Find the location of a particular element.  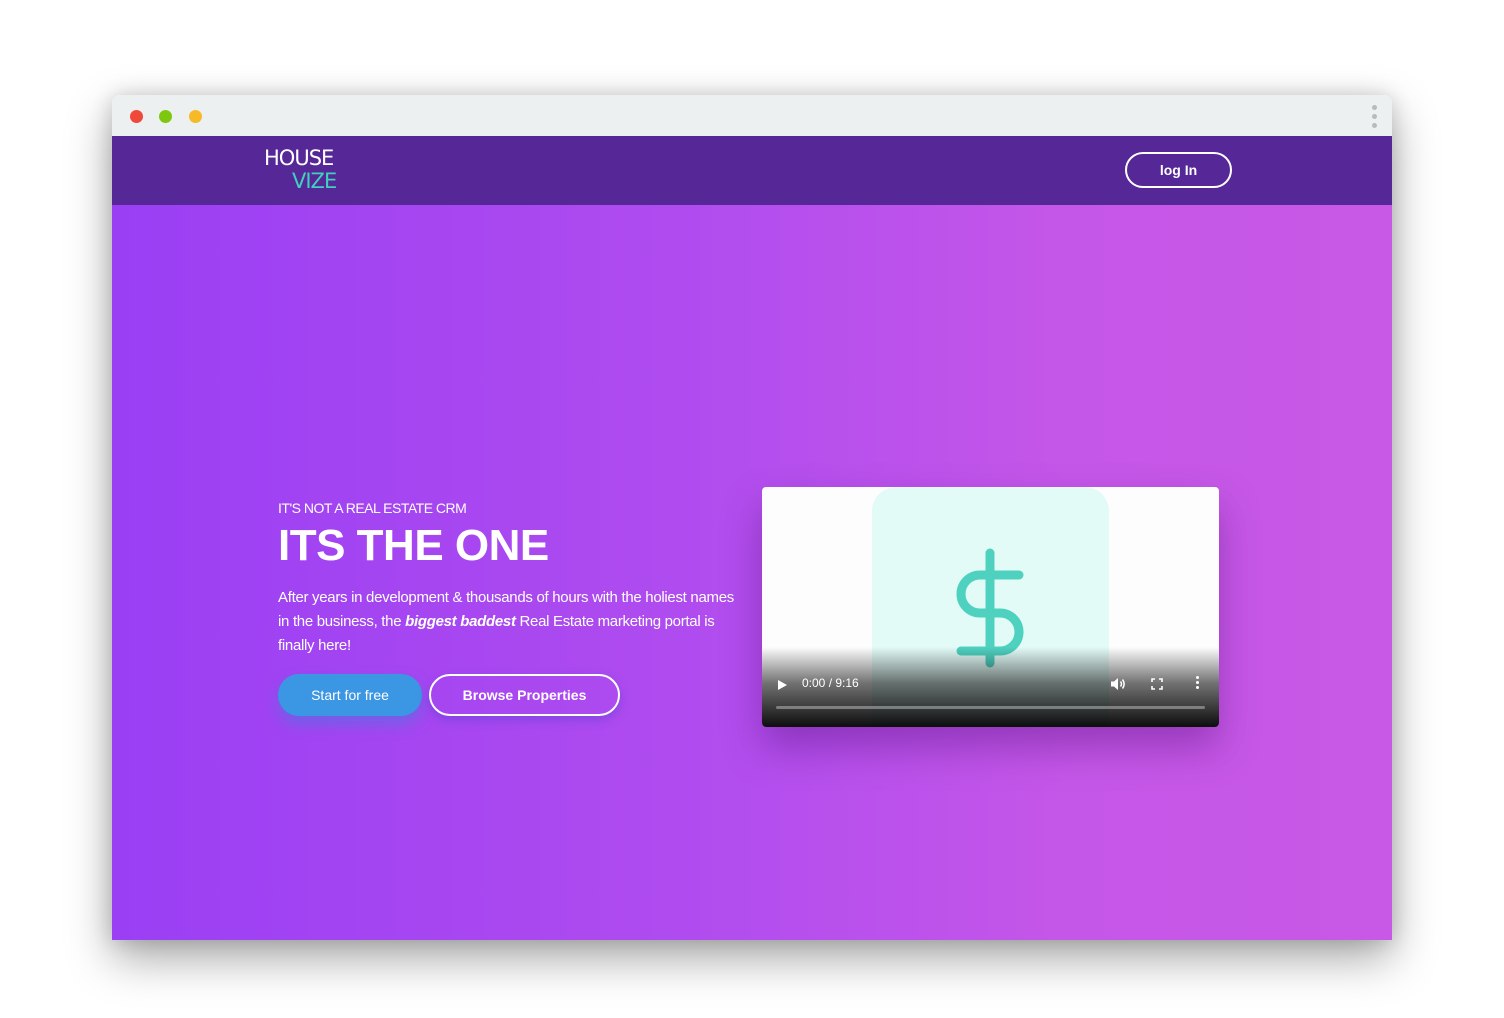

minimize-window-button is located at coordinates (165, 116).